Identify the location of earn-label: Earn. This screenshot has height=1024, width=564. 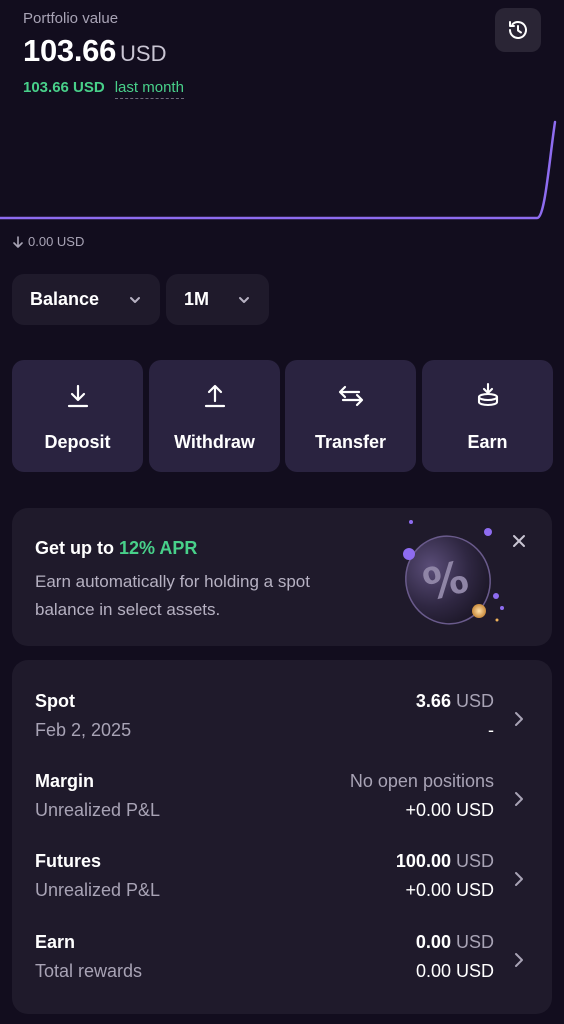
(487, 442).